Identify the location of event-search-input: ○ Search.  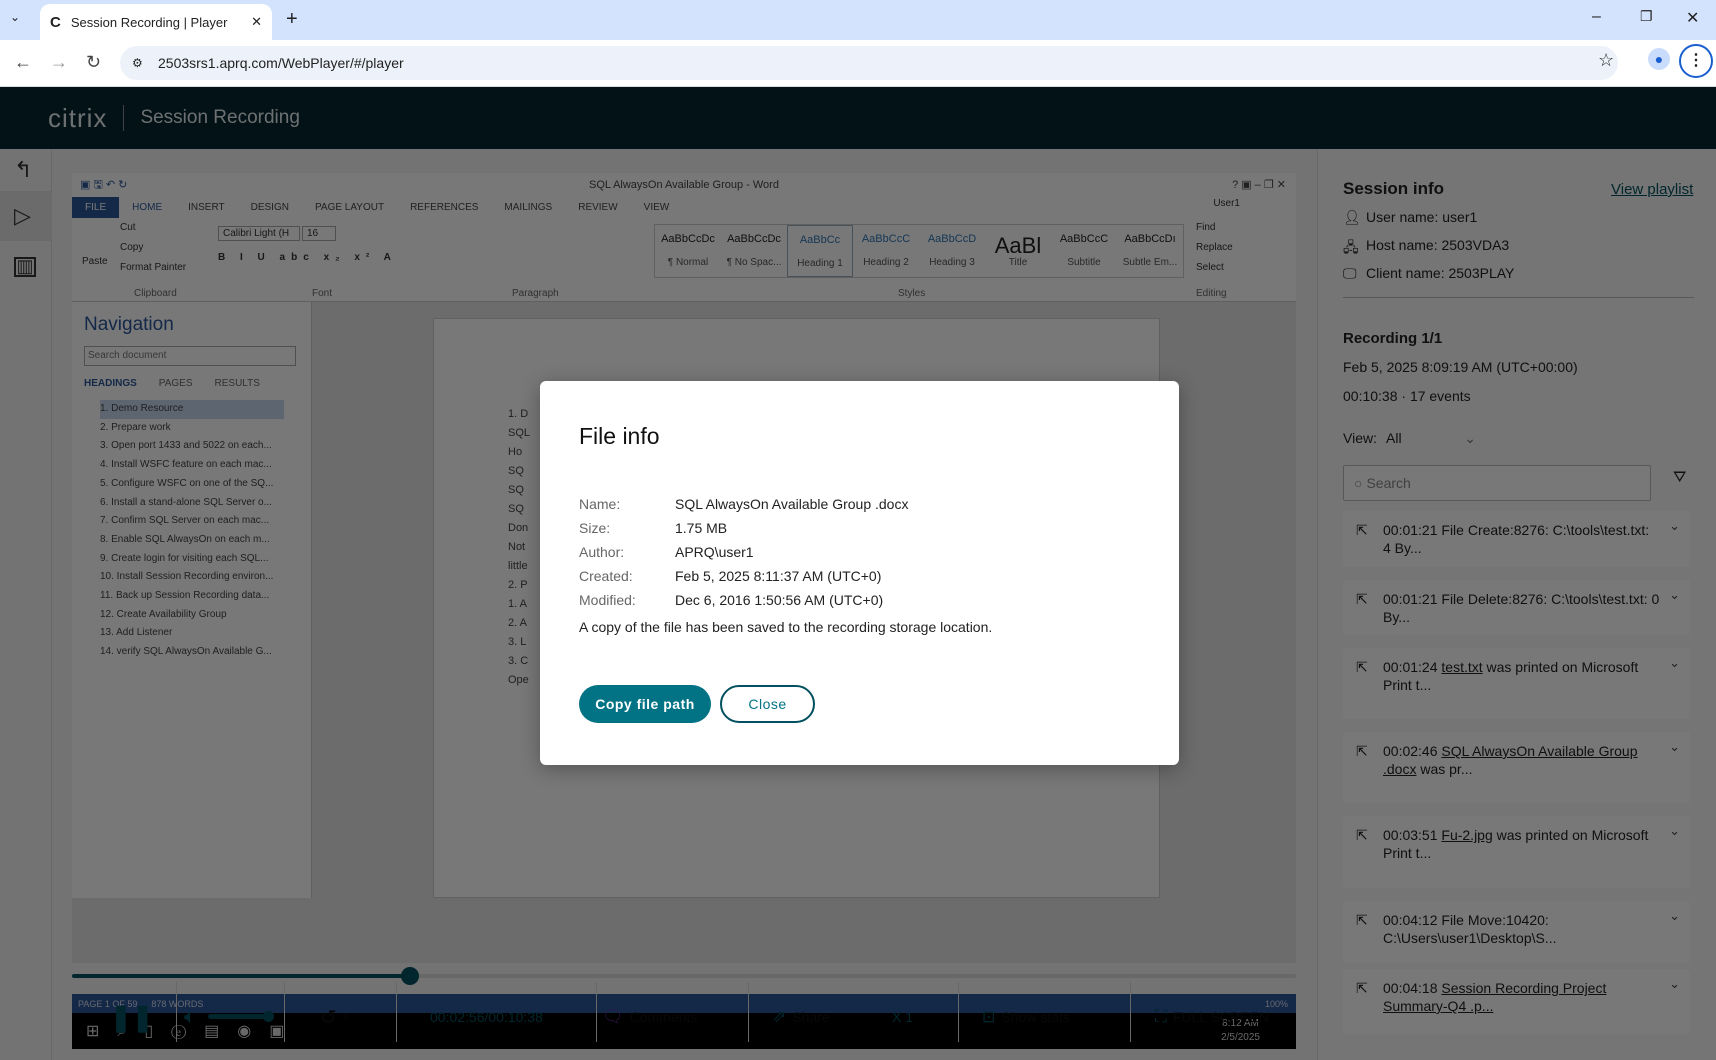
(1497, 483).